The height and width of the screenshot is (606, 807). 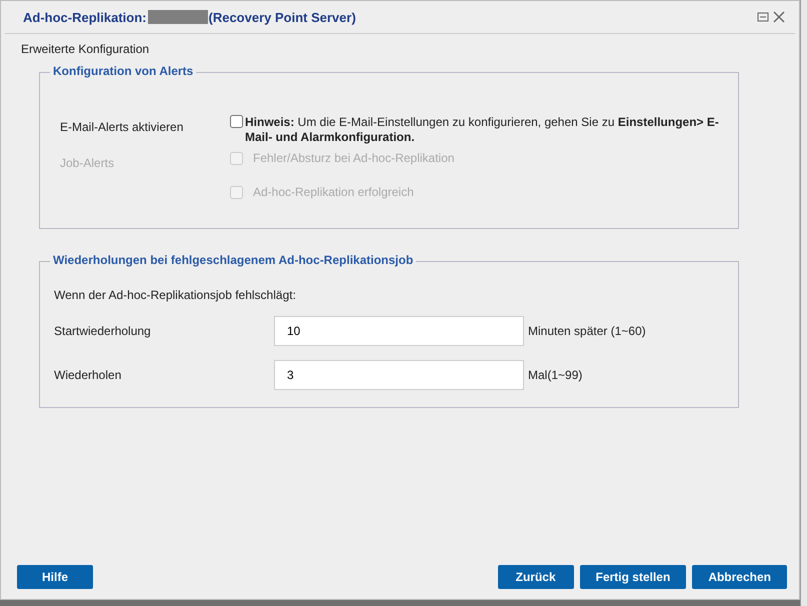 I want to click on field-label: Job-Alerts, so click(x=87, y=164).